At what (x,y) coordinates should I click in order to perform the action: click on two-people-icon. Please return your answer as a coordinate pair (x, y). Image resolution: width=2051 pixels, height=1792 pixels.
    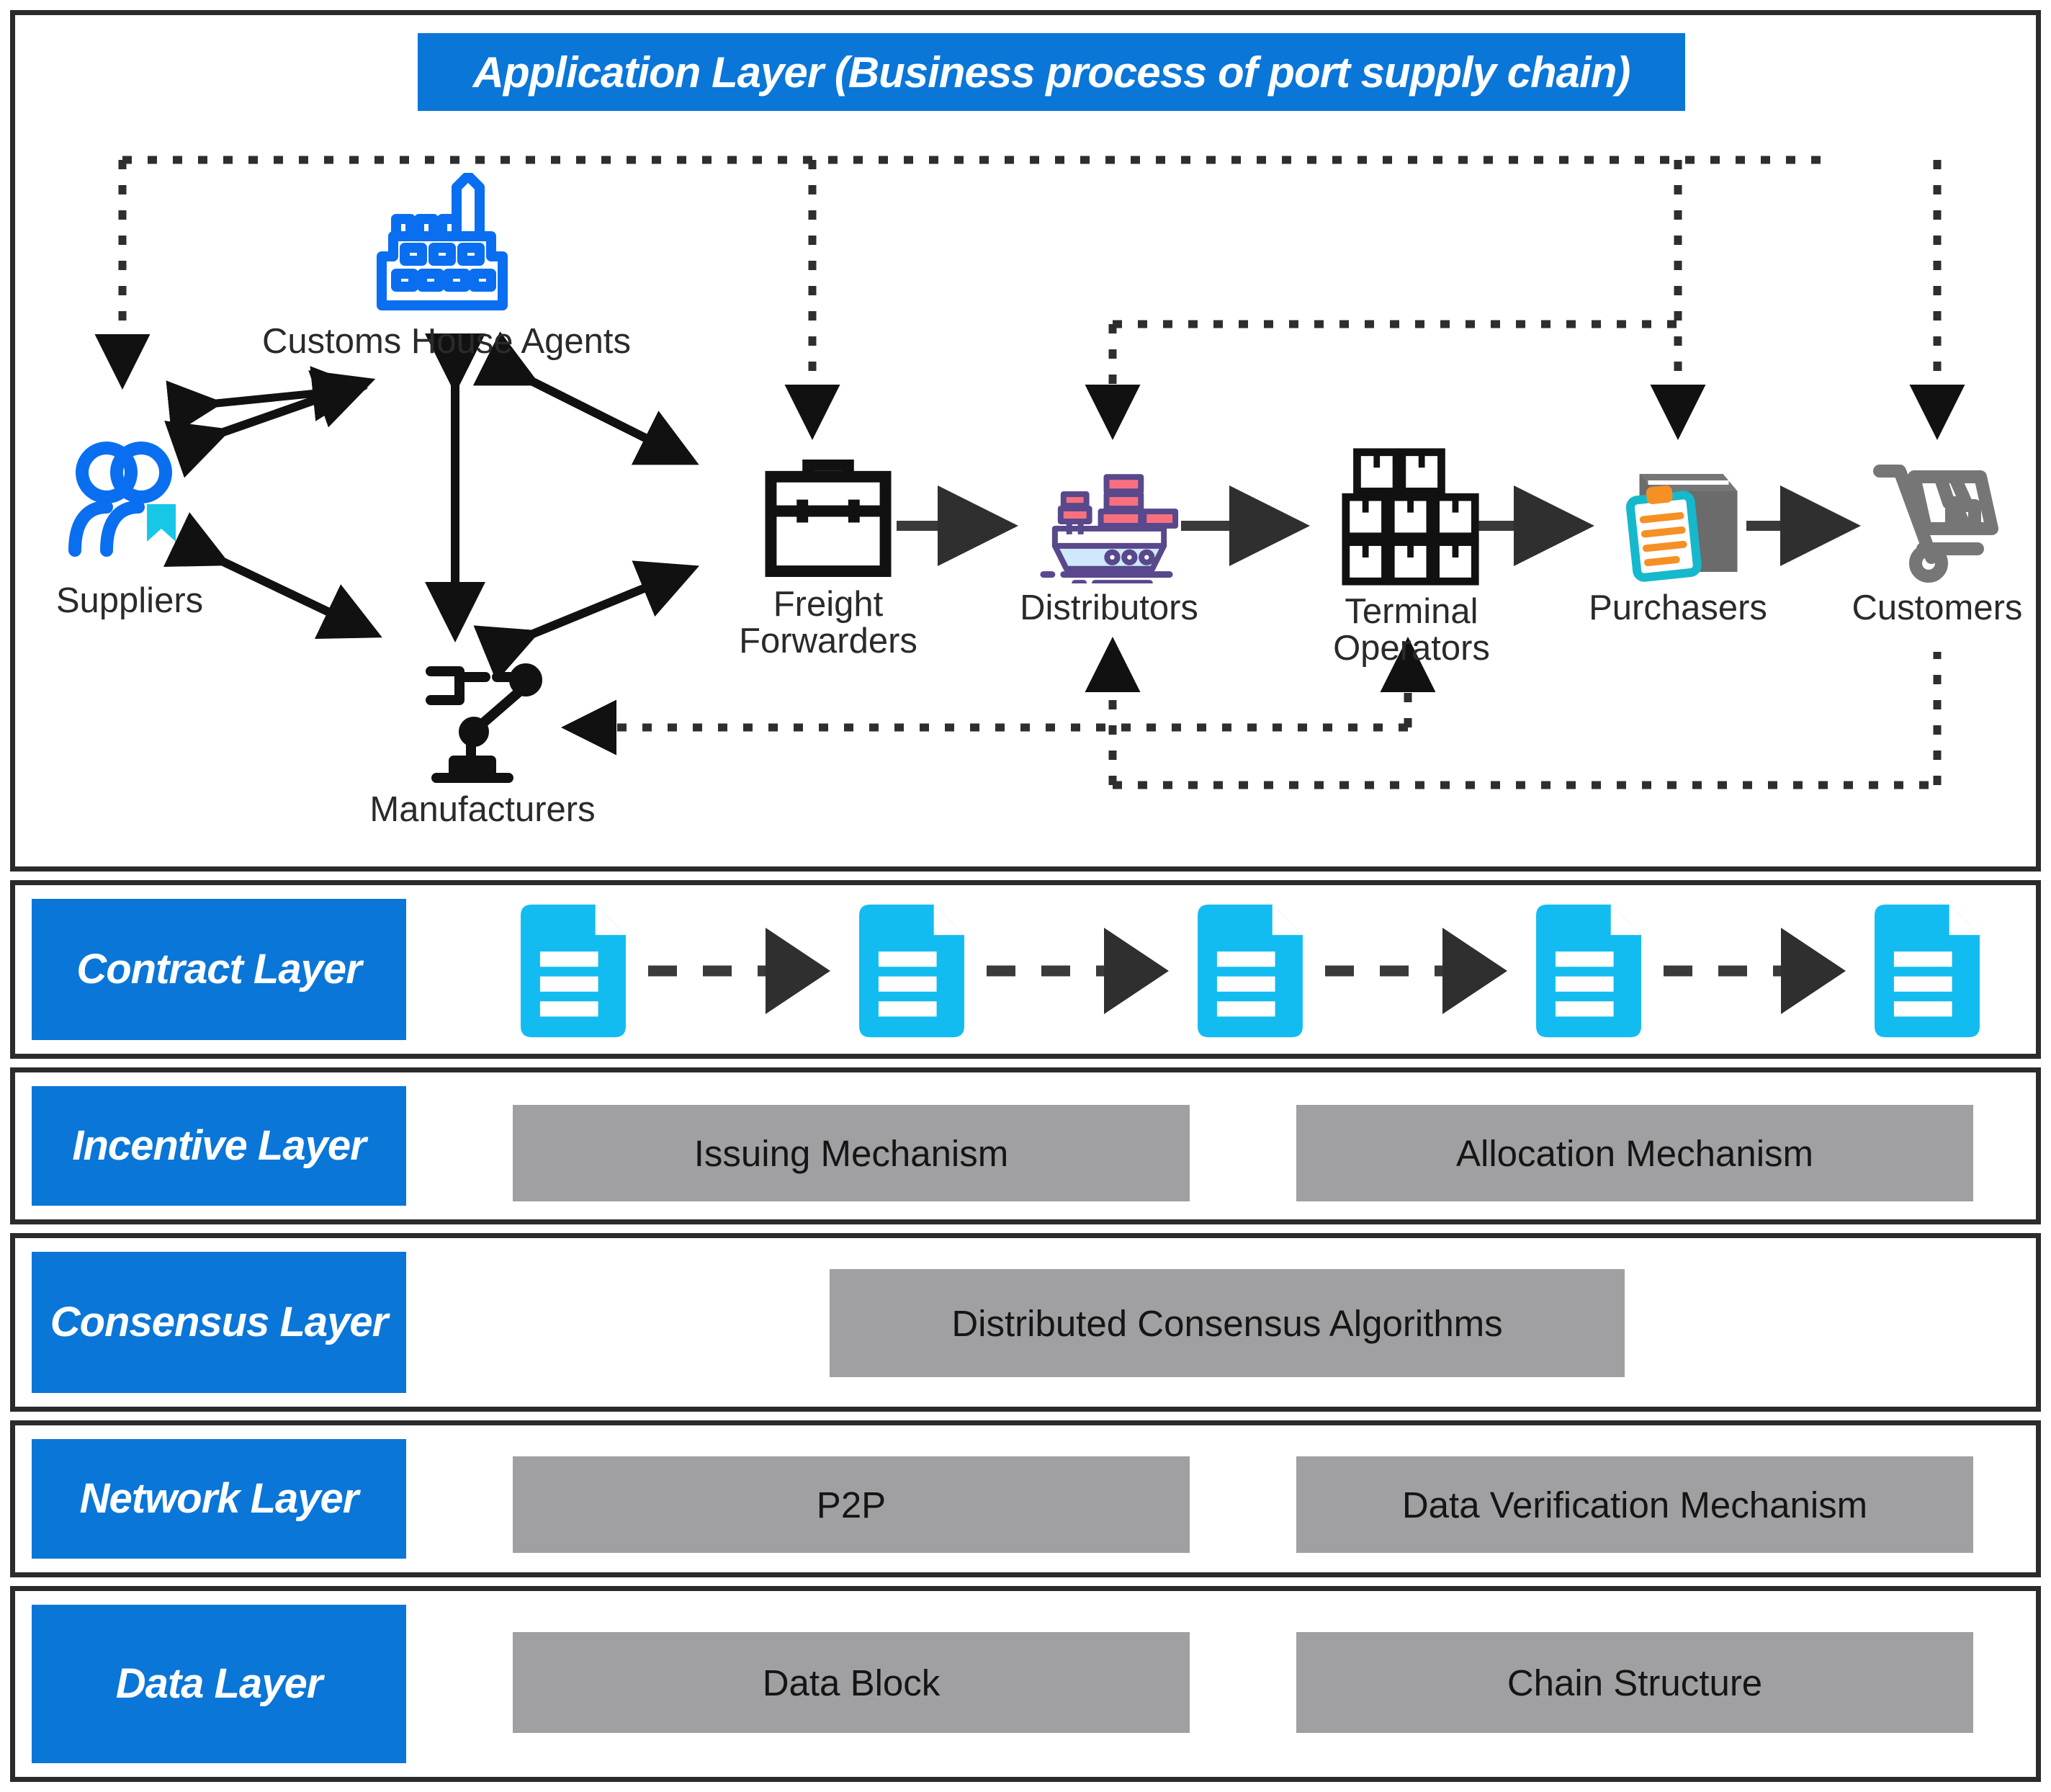
    Looking at the image, I should click on (129, 506).